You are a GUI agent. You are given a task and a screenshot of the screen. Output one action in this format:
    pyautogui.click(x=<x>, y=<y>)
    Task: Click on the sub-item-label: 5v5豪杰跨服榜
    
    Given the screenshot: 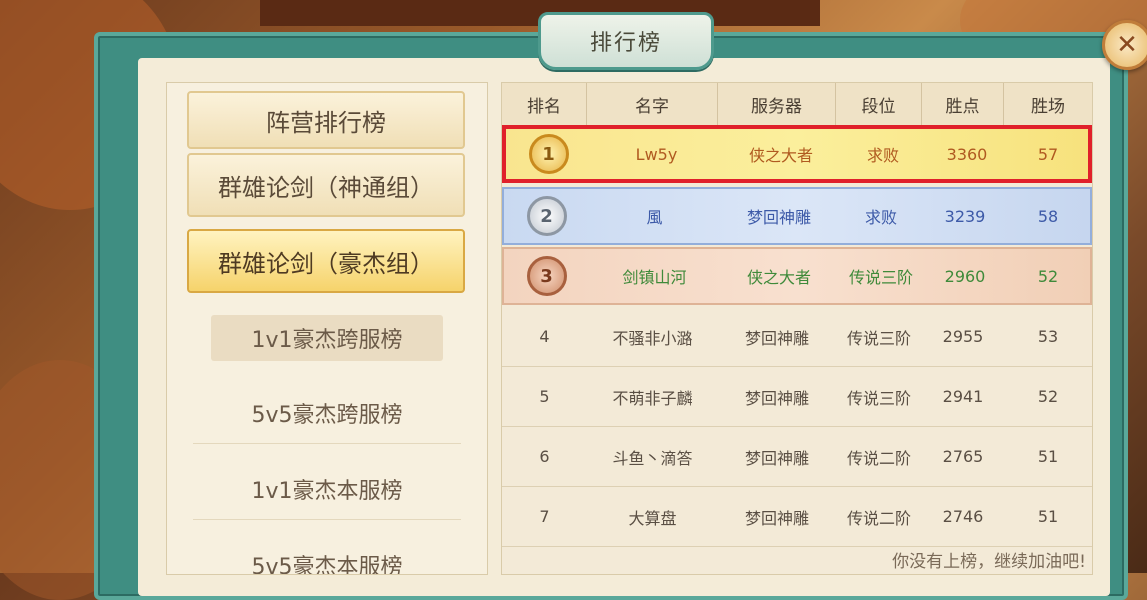 What is the action you would take?
    pyautogui.click(x=327, y=415)
    